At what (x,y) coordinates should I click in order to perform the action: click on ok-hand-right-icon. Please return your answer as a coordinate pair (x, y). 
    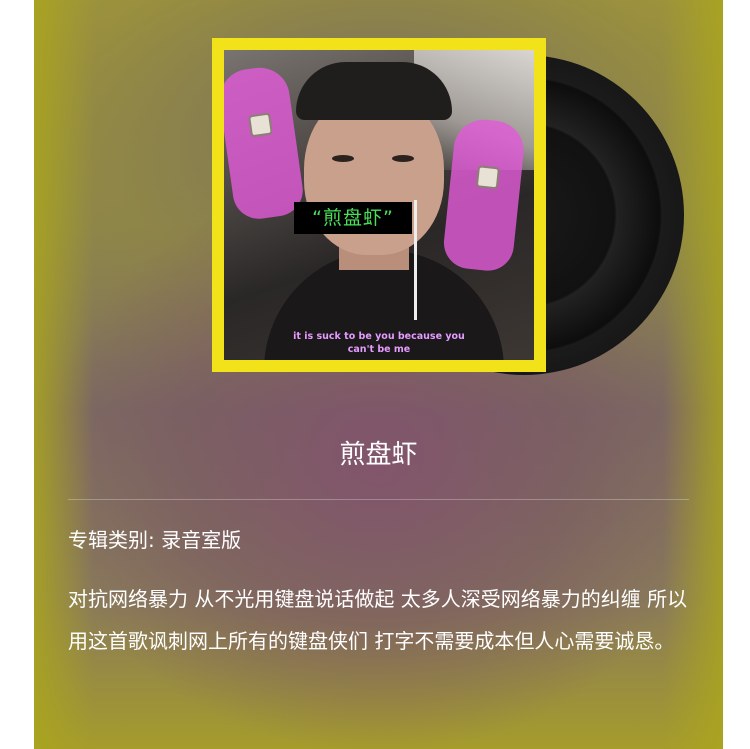
    Looking at the image, I should click on (484, 195).